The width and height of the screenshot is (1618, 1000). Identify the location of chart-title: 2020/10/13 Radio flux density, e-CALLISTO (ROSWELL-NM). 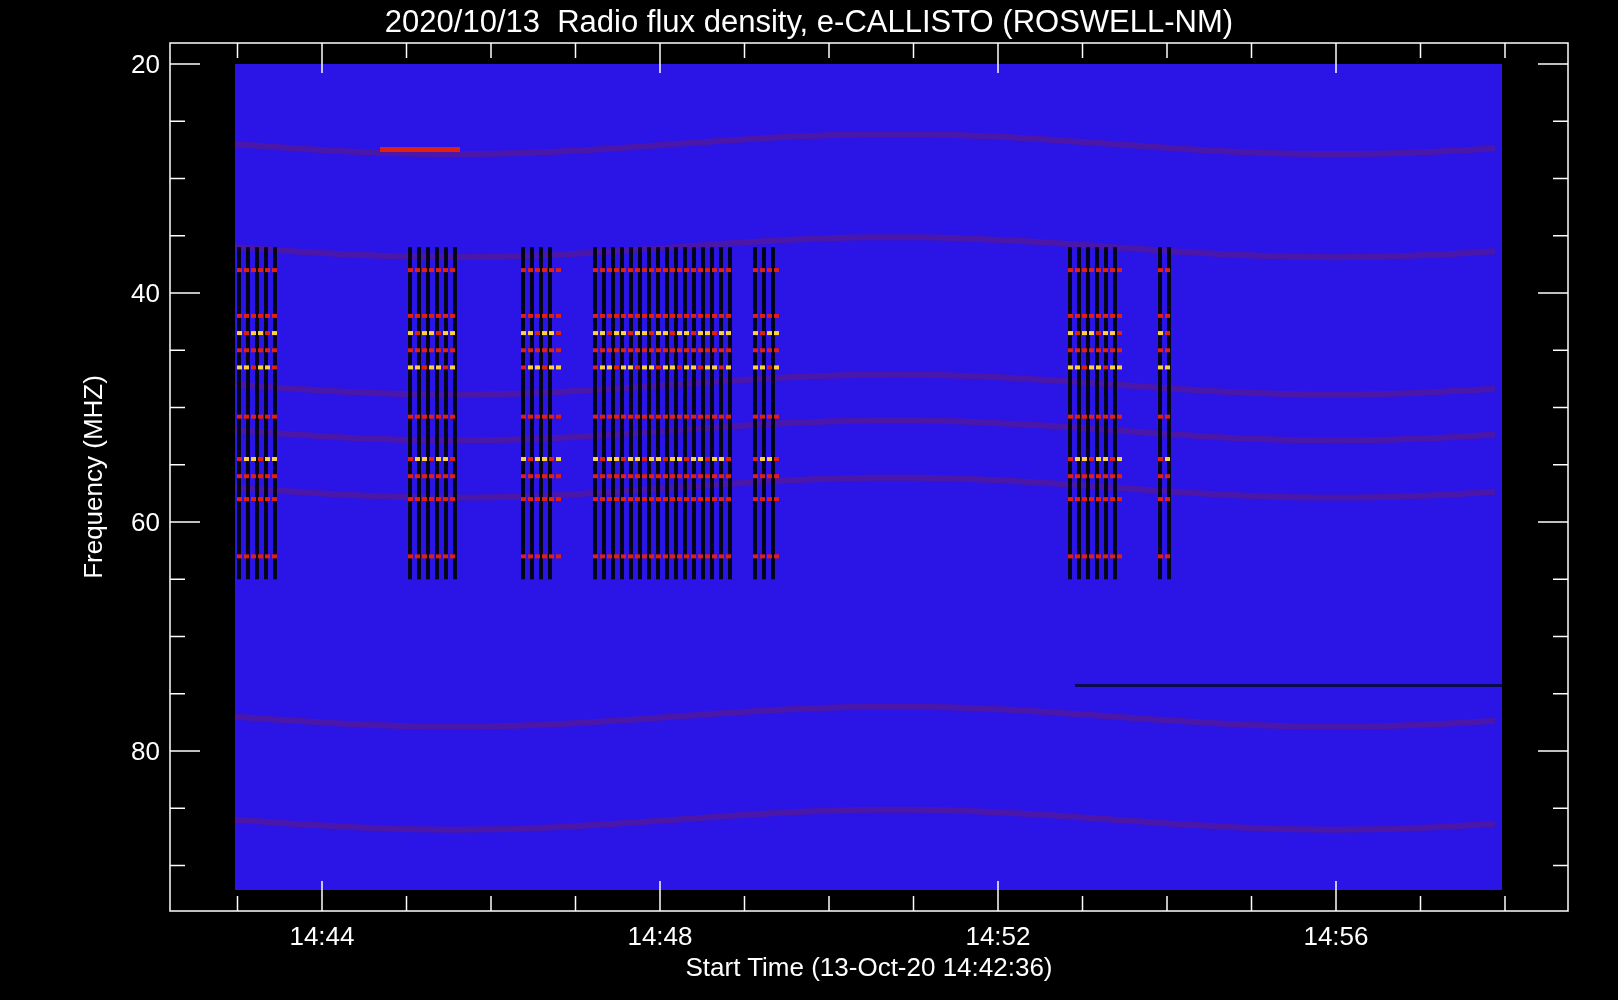
(809, 21).